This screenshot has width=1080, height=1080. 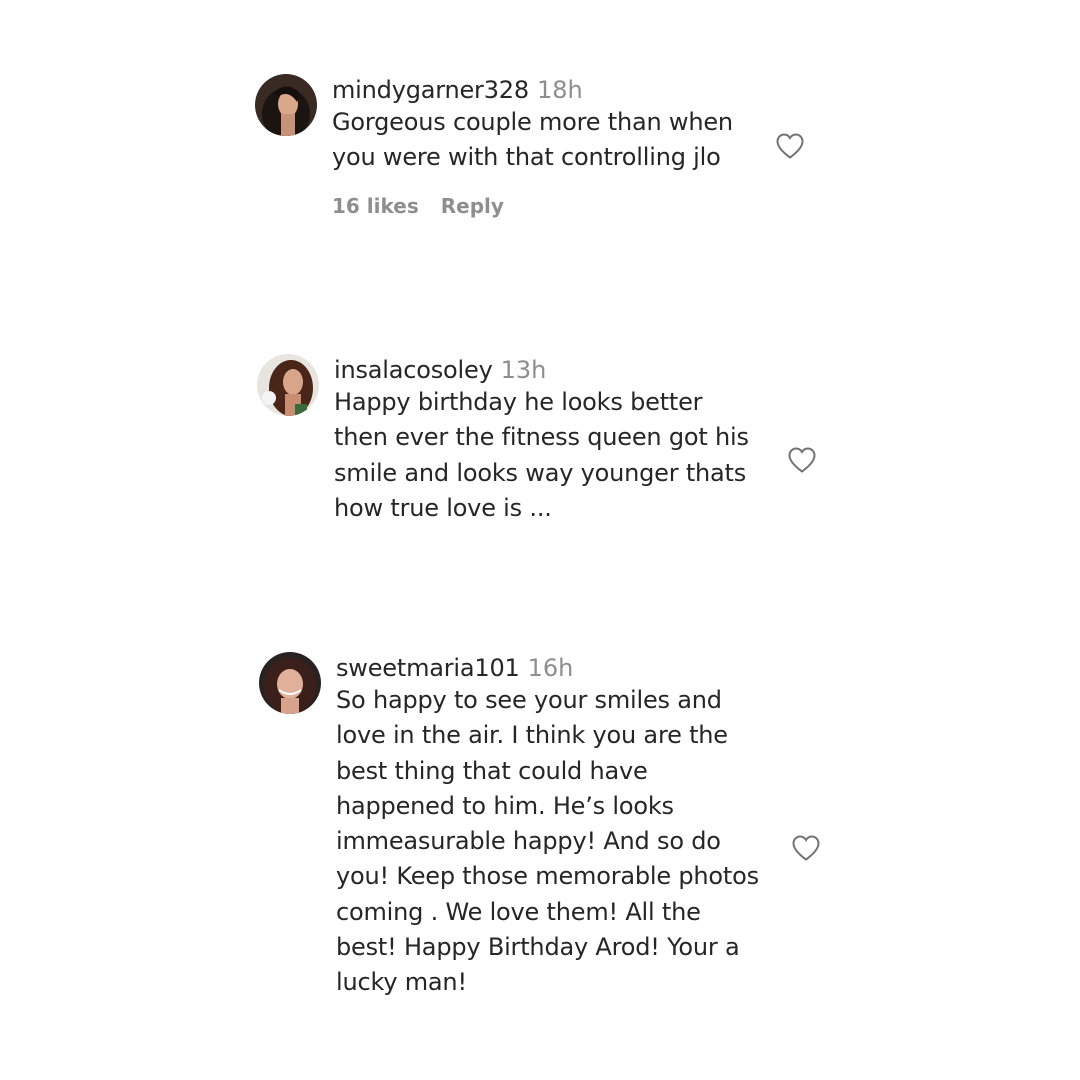 What do you see at coordinates (560, 90) in the screenshot?
I see `timestamp: 18h` at bounding box center [560, 90].